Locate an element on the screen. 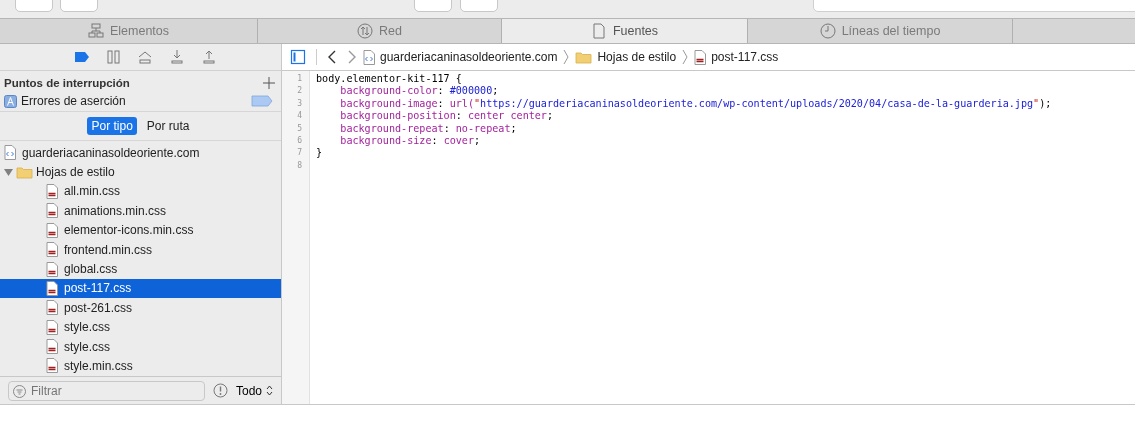 The image size is (1135, 426). scope-button: Por ruta is located at coordinates (168, 126).